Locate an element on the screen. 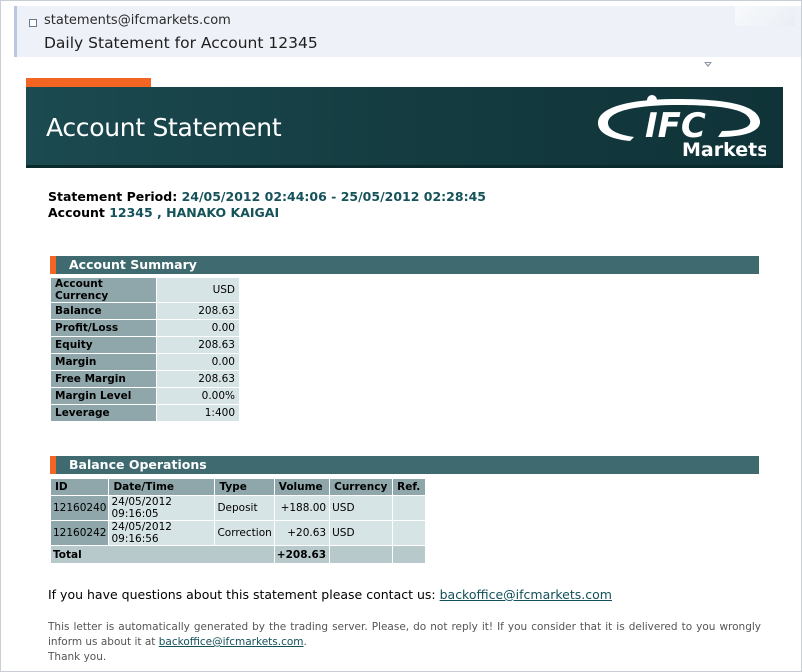 This screenshot has width=802, height=672. column-header: ID is located at coordinates (80, 487).